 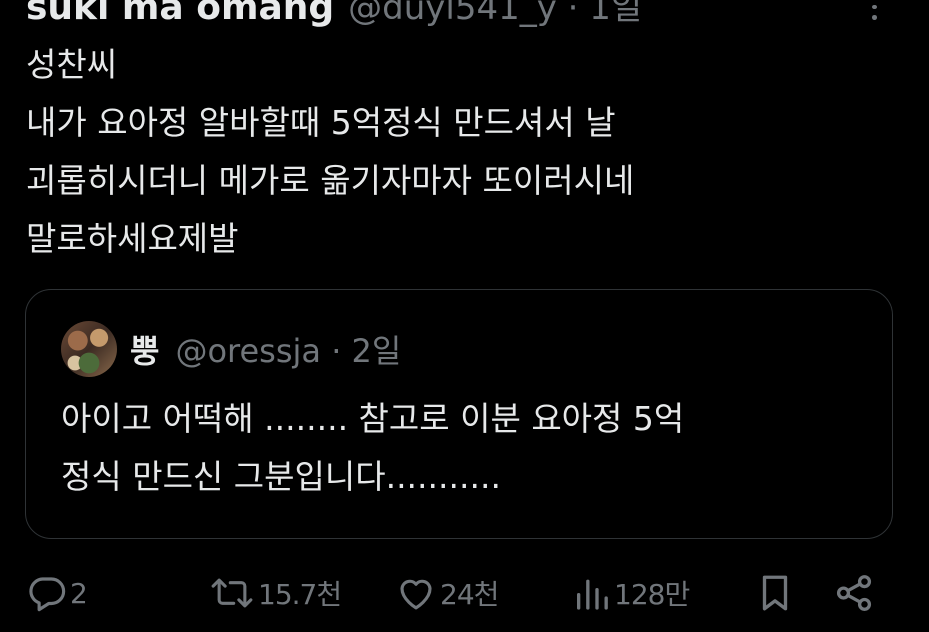 I want to click on bookmark-button, so click(x=775, y=593).